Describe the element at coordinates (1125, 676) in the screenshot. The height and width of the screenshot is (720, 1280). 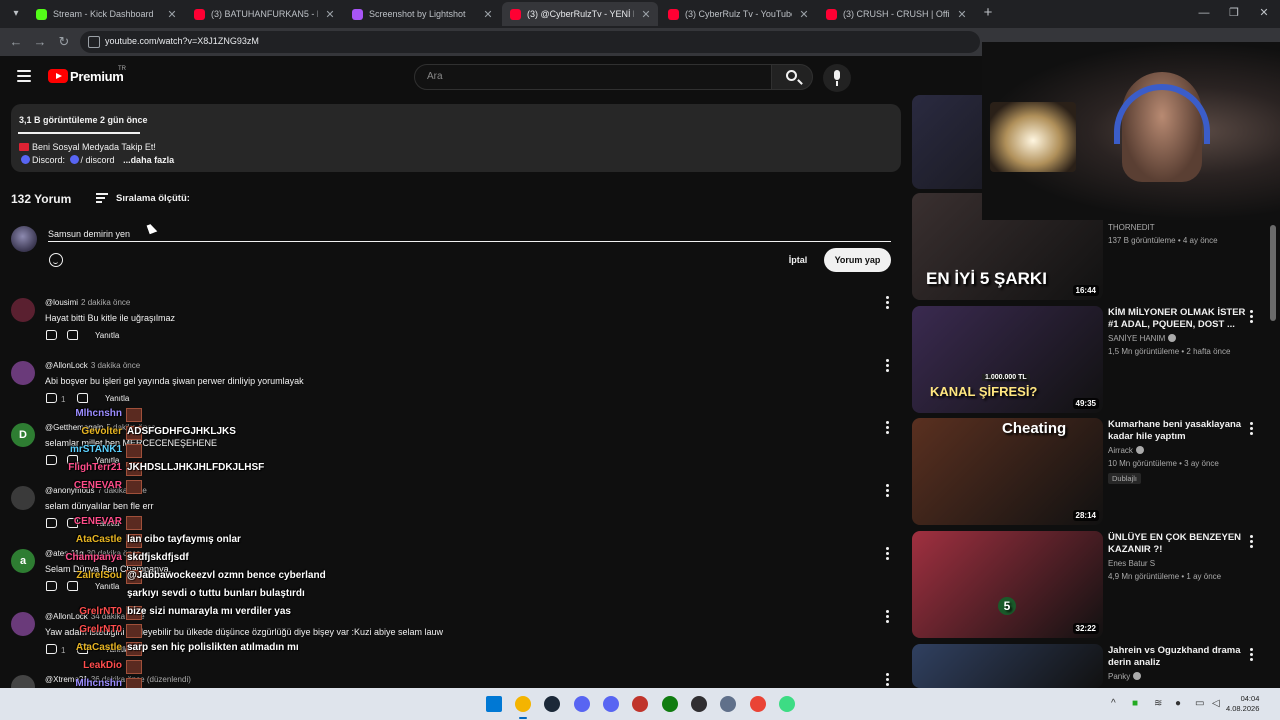
I see `channel-name: Panky` at that location.